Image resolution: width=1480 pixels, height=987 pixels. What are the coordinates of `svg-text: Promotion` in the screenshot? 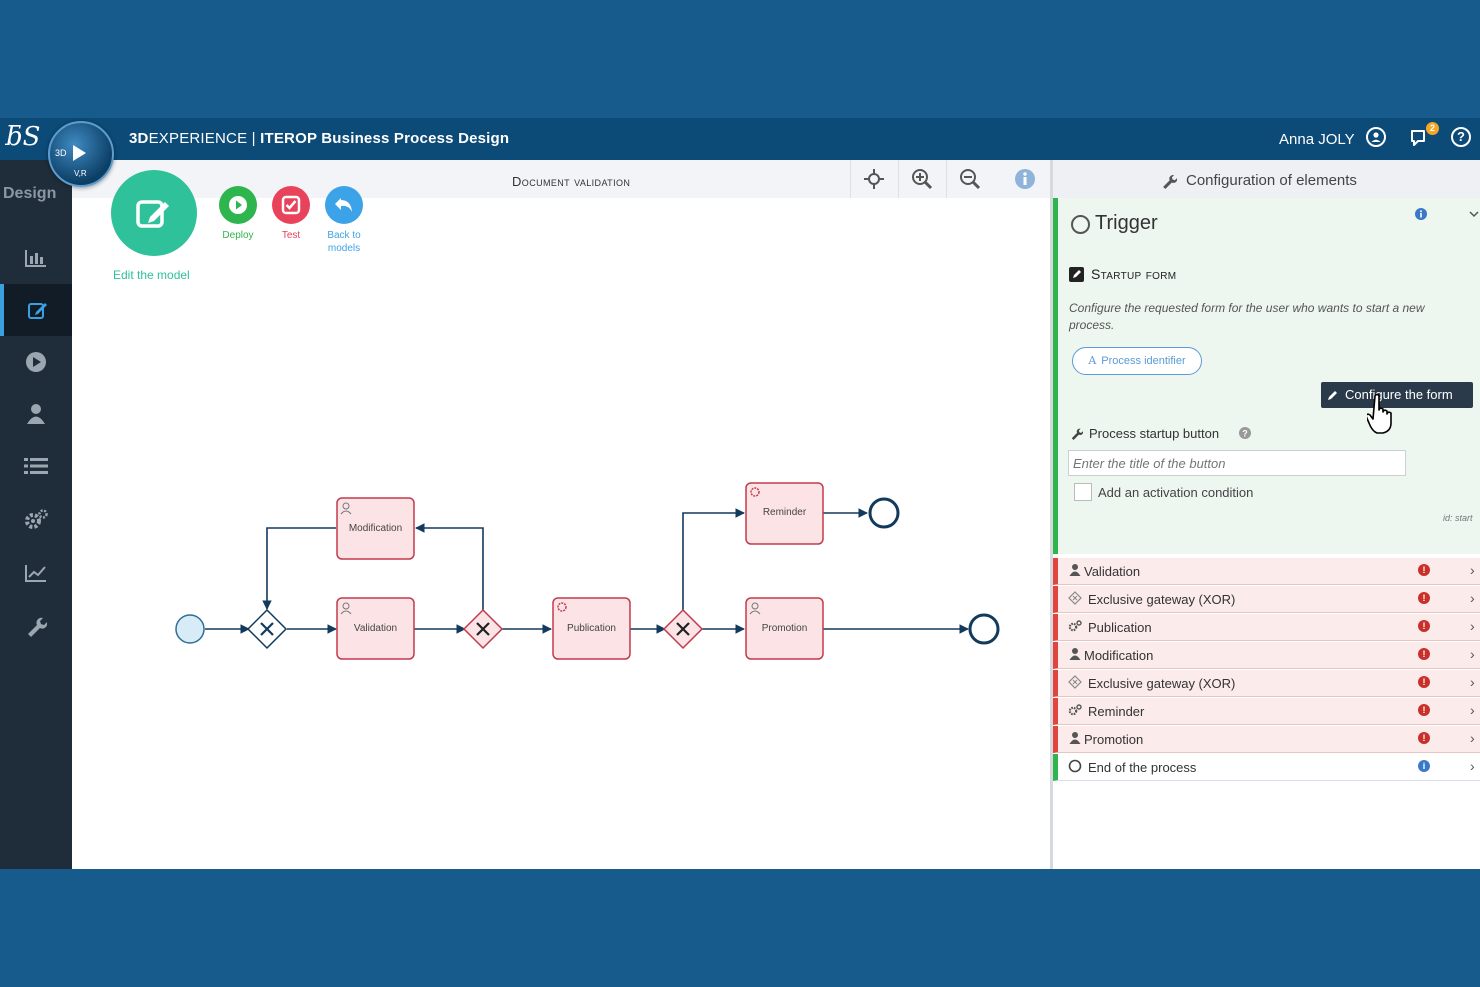 It's located at (785, 628).